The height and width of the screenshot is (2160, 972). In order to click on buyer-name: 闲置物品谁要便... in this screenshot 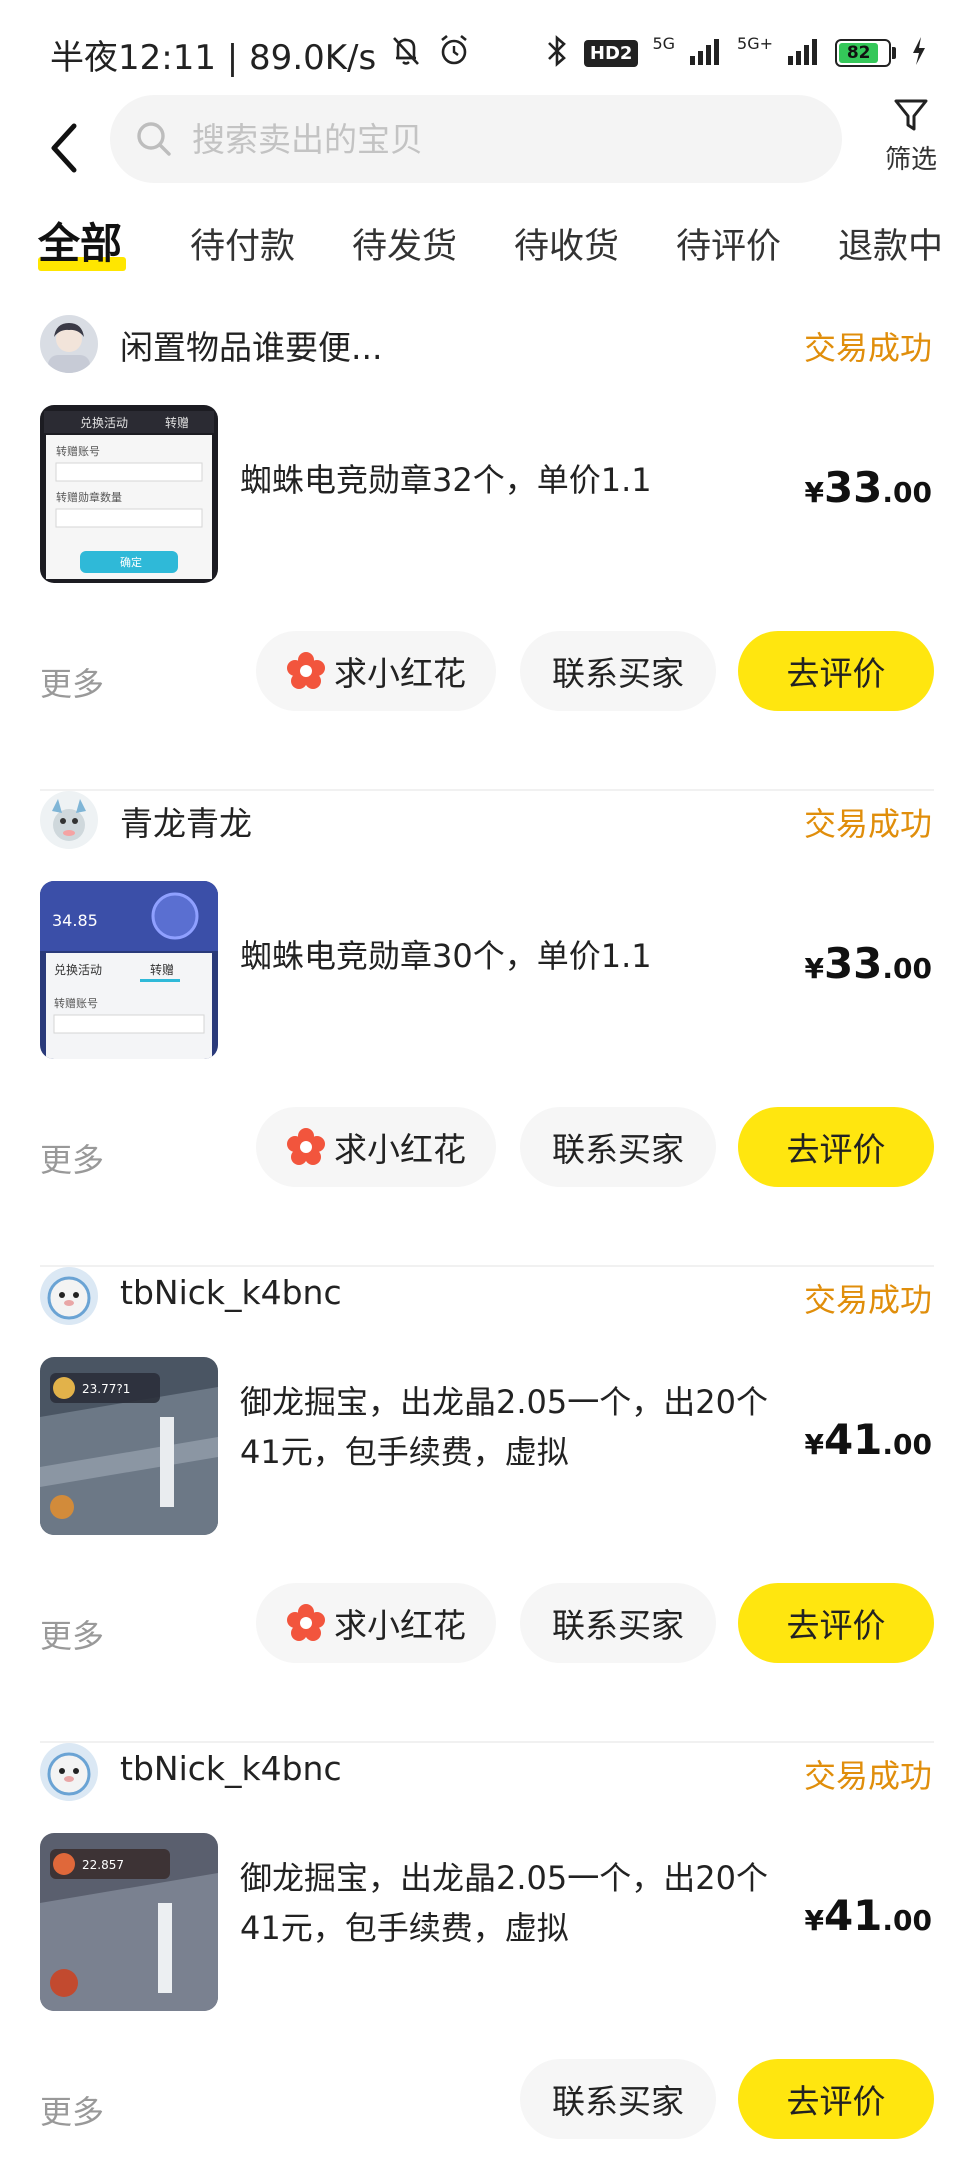, I will do `click(251, 345)`.